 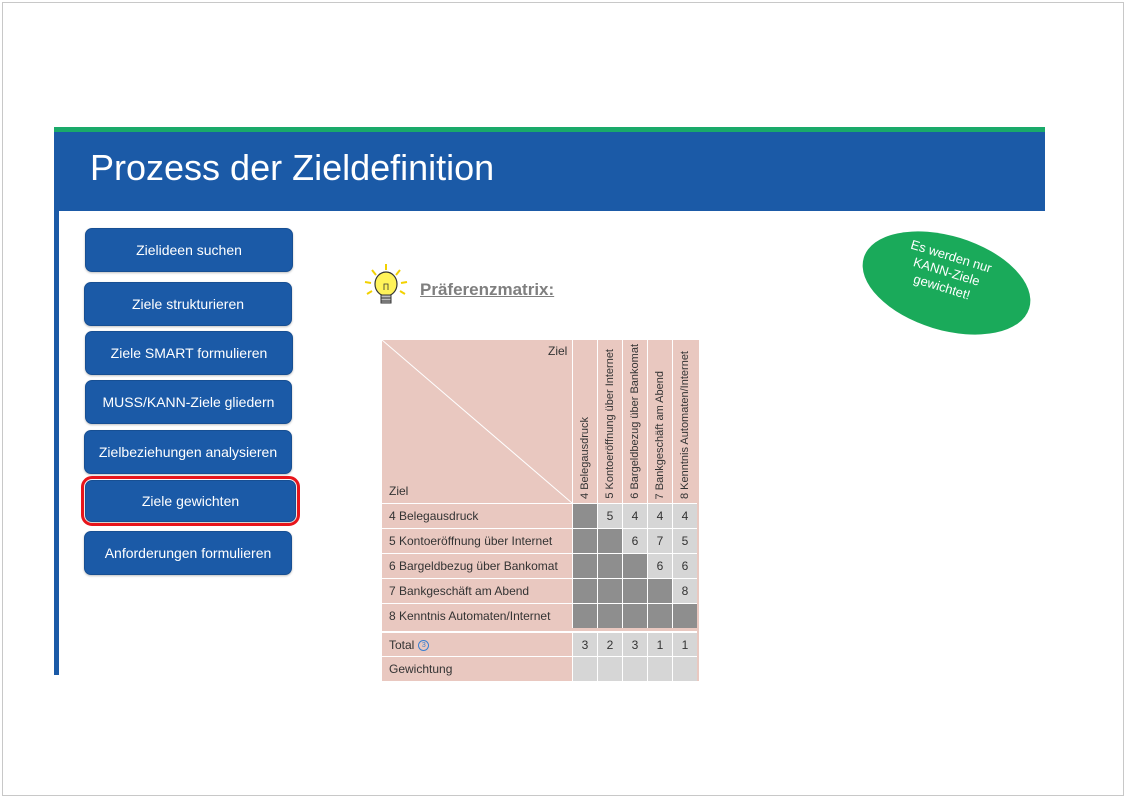 What do you see at coordinates (634, 421) in the screenshot?
I see `matrix-column-header: 6 Bargeldbezug über Bankomat` at bounding box center [634, 421].